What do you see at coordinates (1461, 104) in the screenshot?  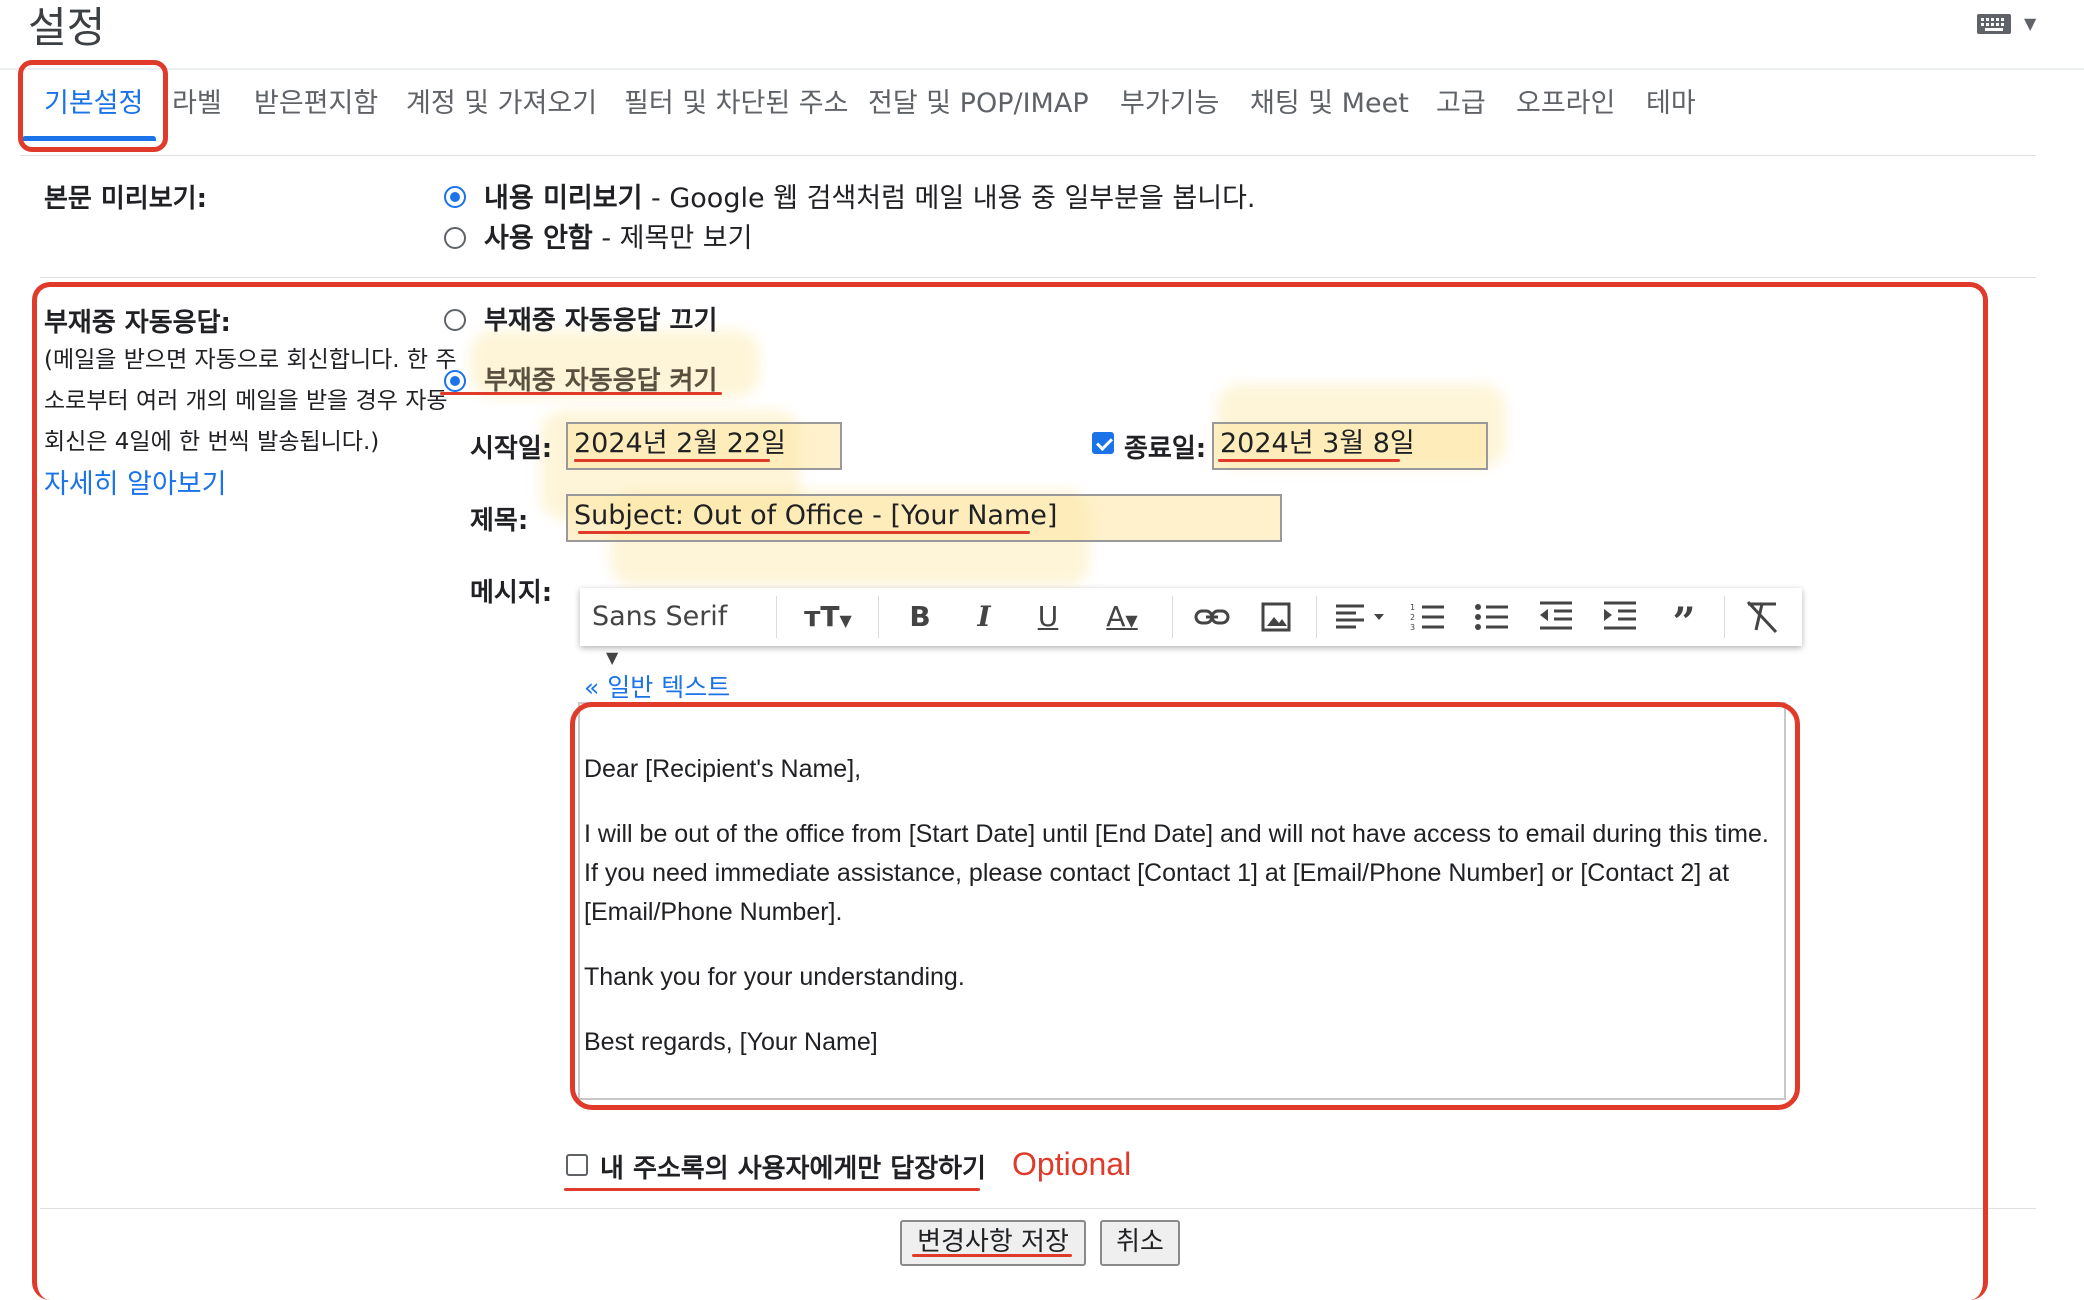 I see `tab-advanced: 고급` at bounding box center [1461, 104].